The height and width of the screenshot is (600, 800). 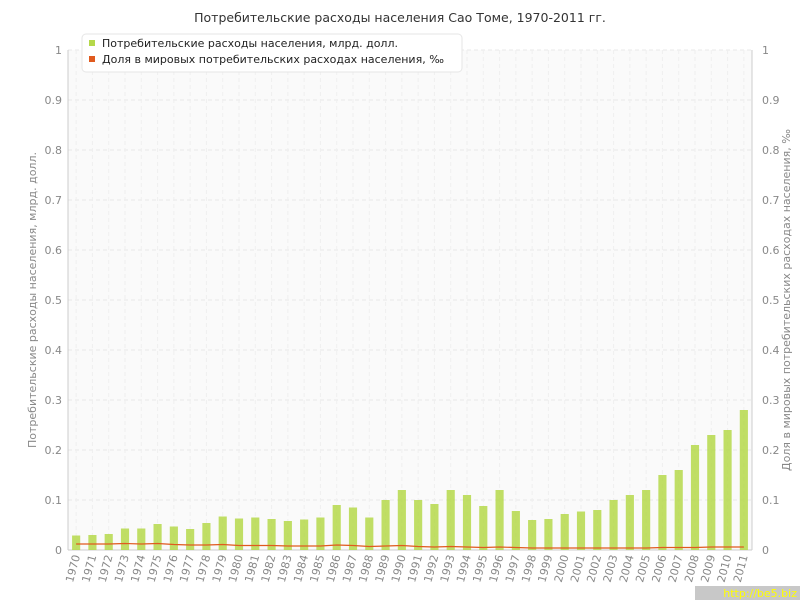 I want to click on y-tick-label-left: 0, so click(x=58, y=550).